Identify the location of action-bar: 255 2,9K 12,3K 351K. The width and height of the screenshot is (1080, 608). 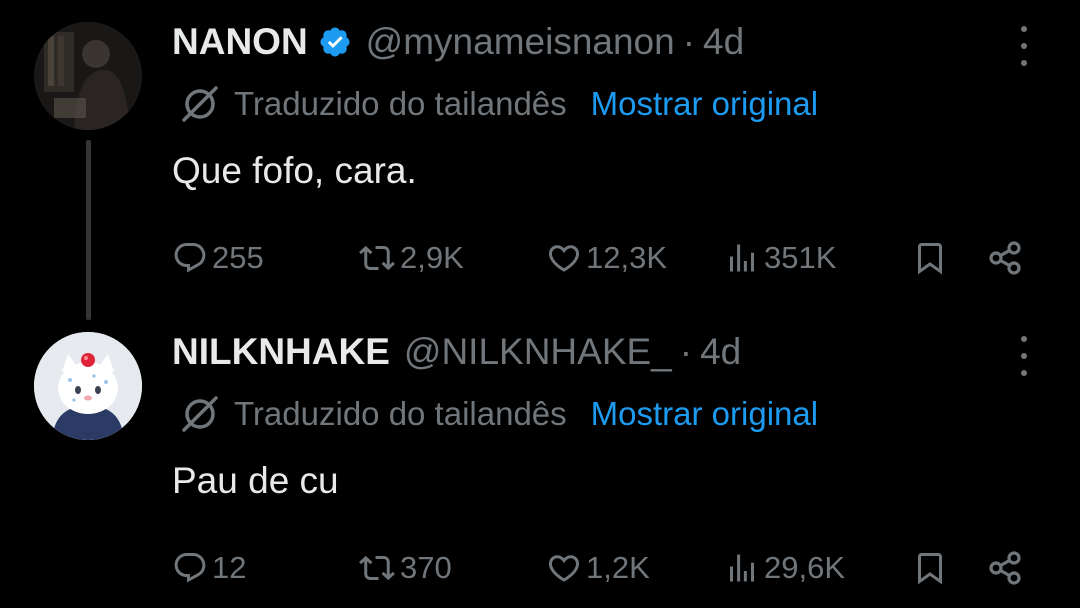
(607, 258).